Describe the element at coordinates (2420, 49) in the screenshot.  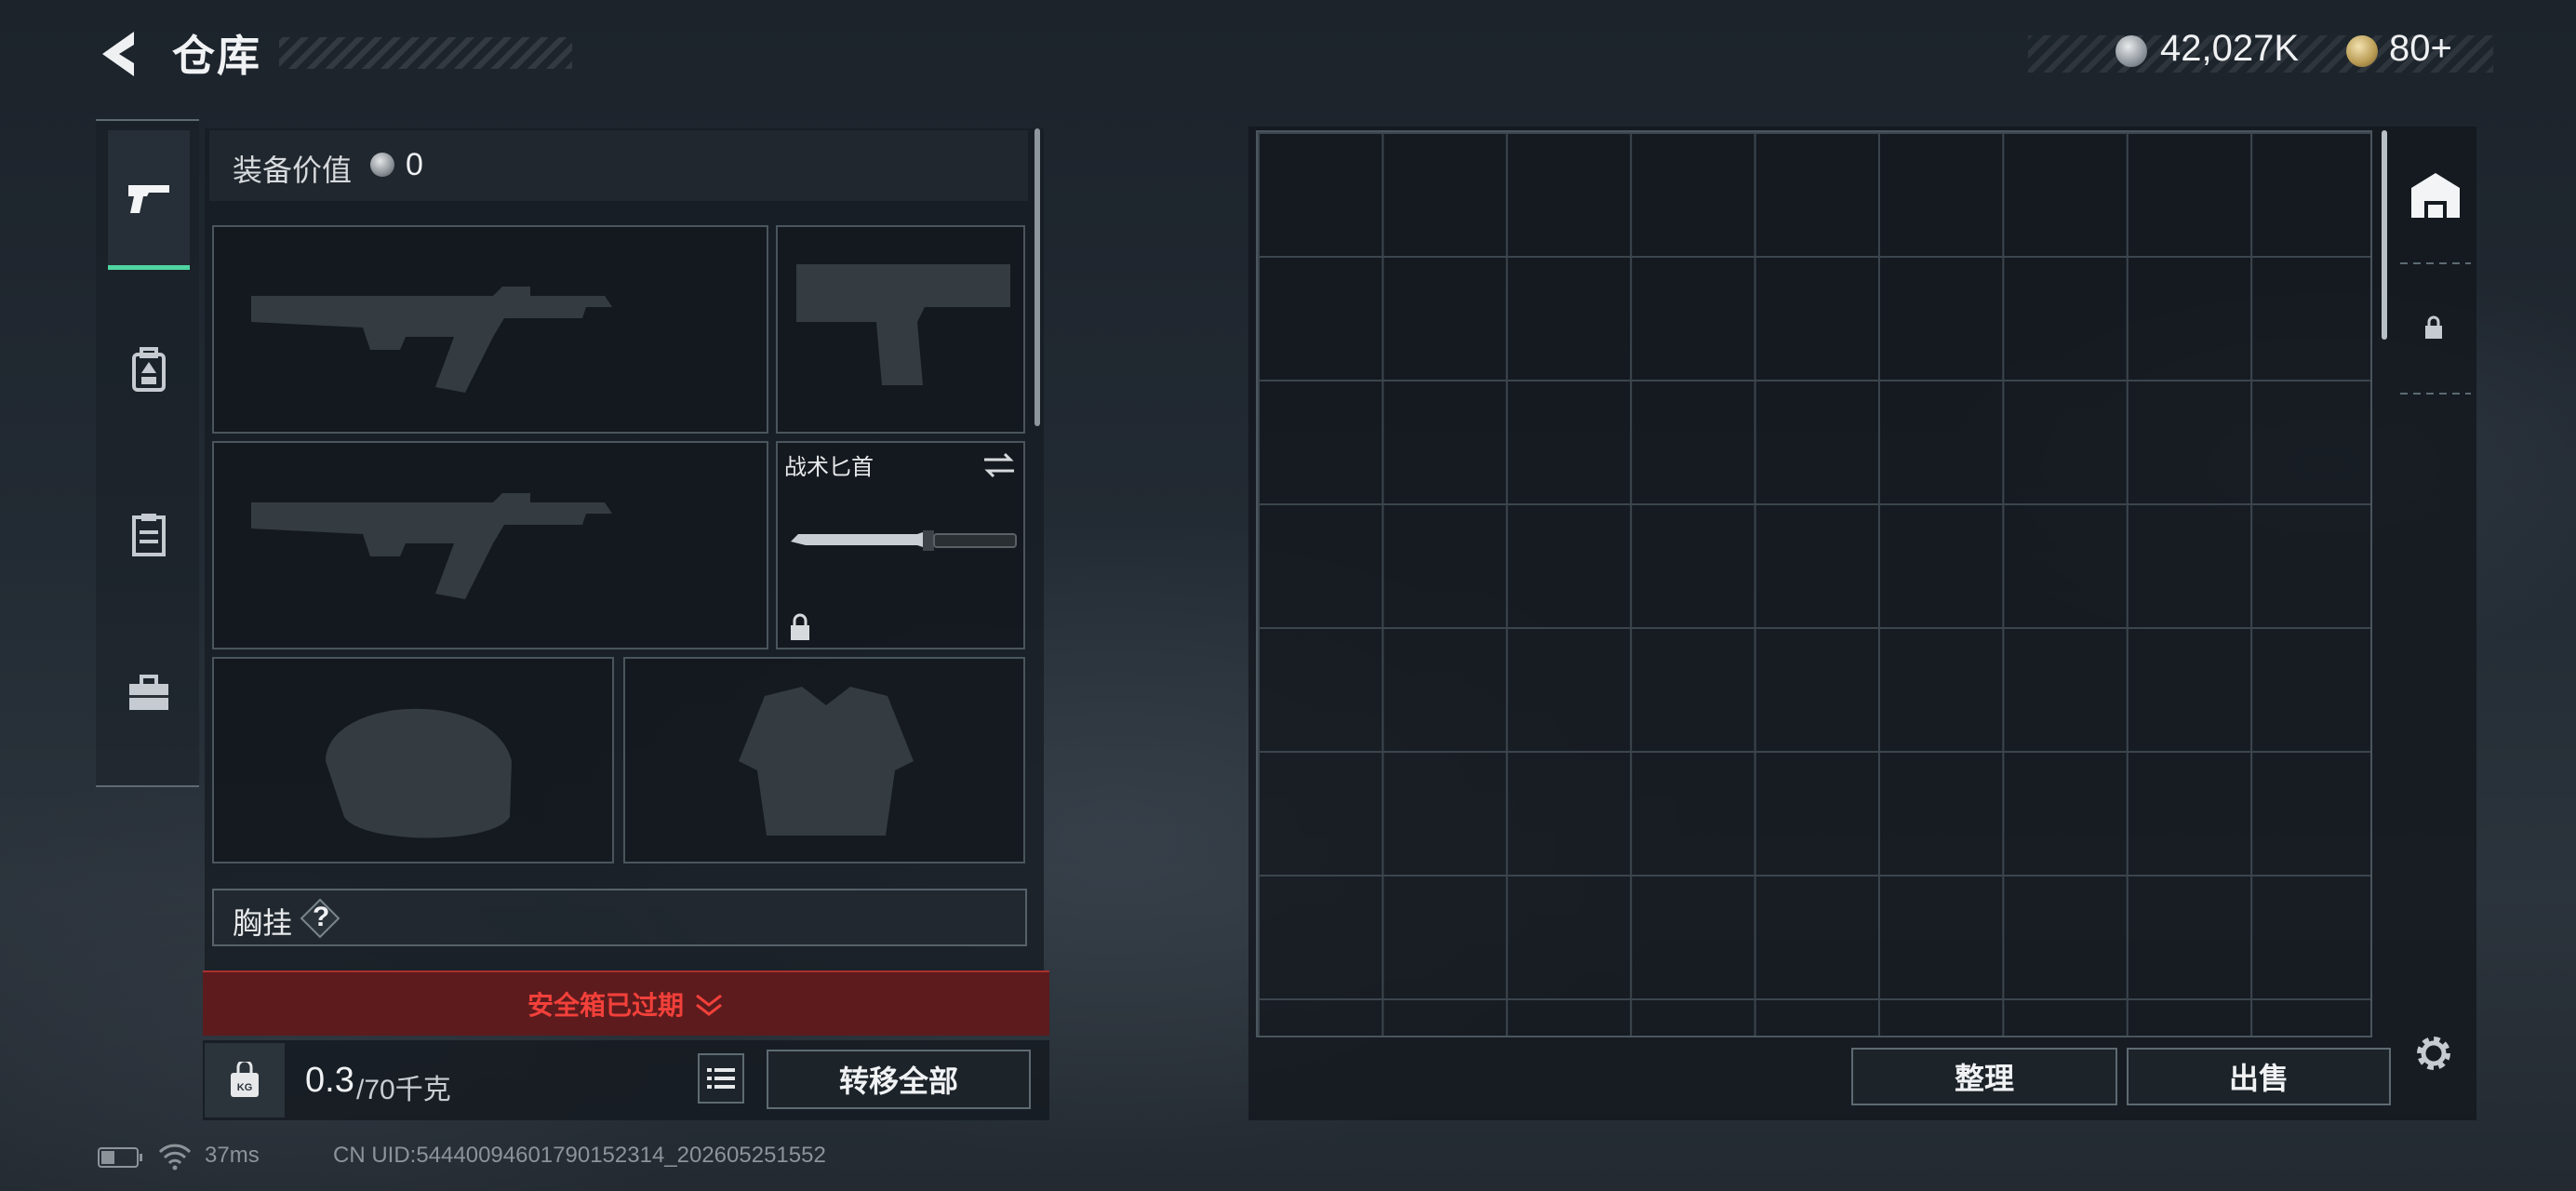
I see `gold-currency-amount: 80+` at that location.